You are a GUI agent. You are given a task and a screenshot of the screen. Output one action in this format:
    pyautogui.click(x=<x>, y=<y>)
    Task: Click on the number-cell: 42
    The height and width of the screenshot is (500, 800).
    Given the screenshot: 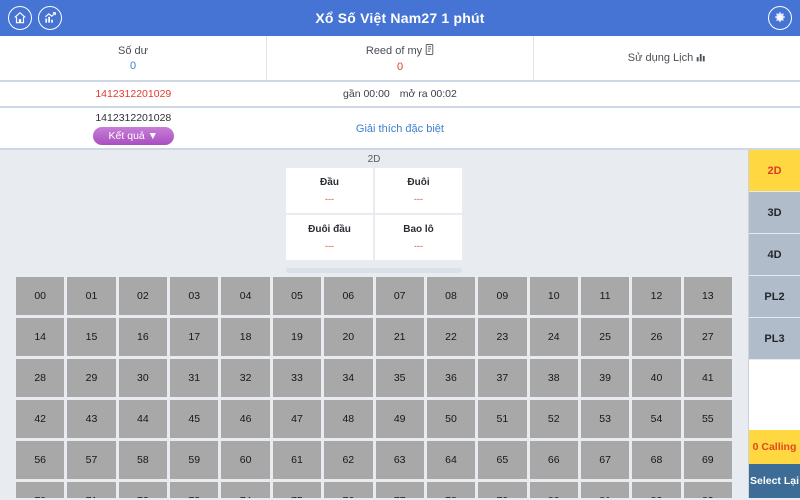 What is the action you would take?
    pyautogui.click(x=40, y=419)
    